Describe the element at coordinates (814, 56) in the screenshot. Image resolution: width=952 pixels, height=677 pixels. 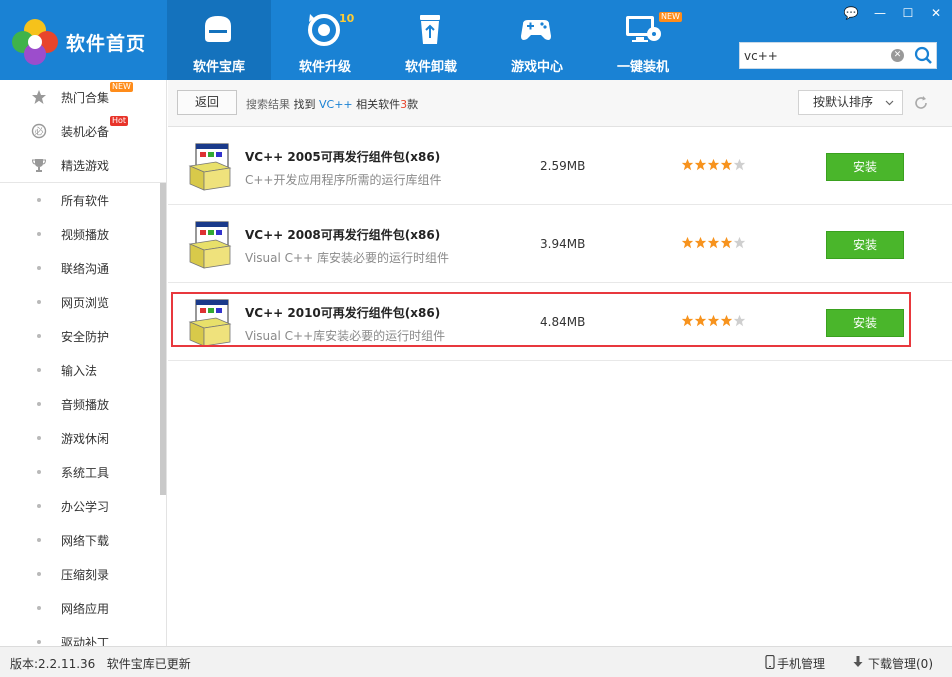
I see `search-input` at that location.